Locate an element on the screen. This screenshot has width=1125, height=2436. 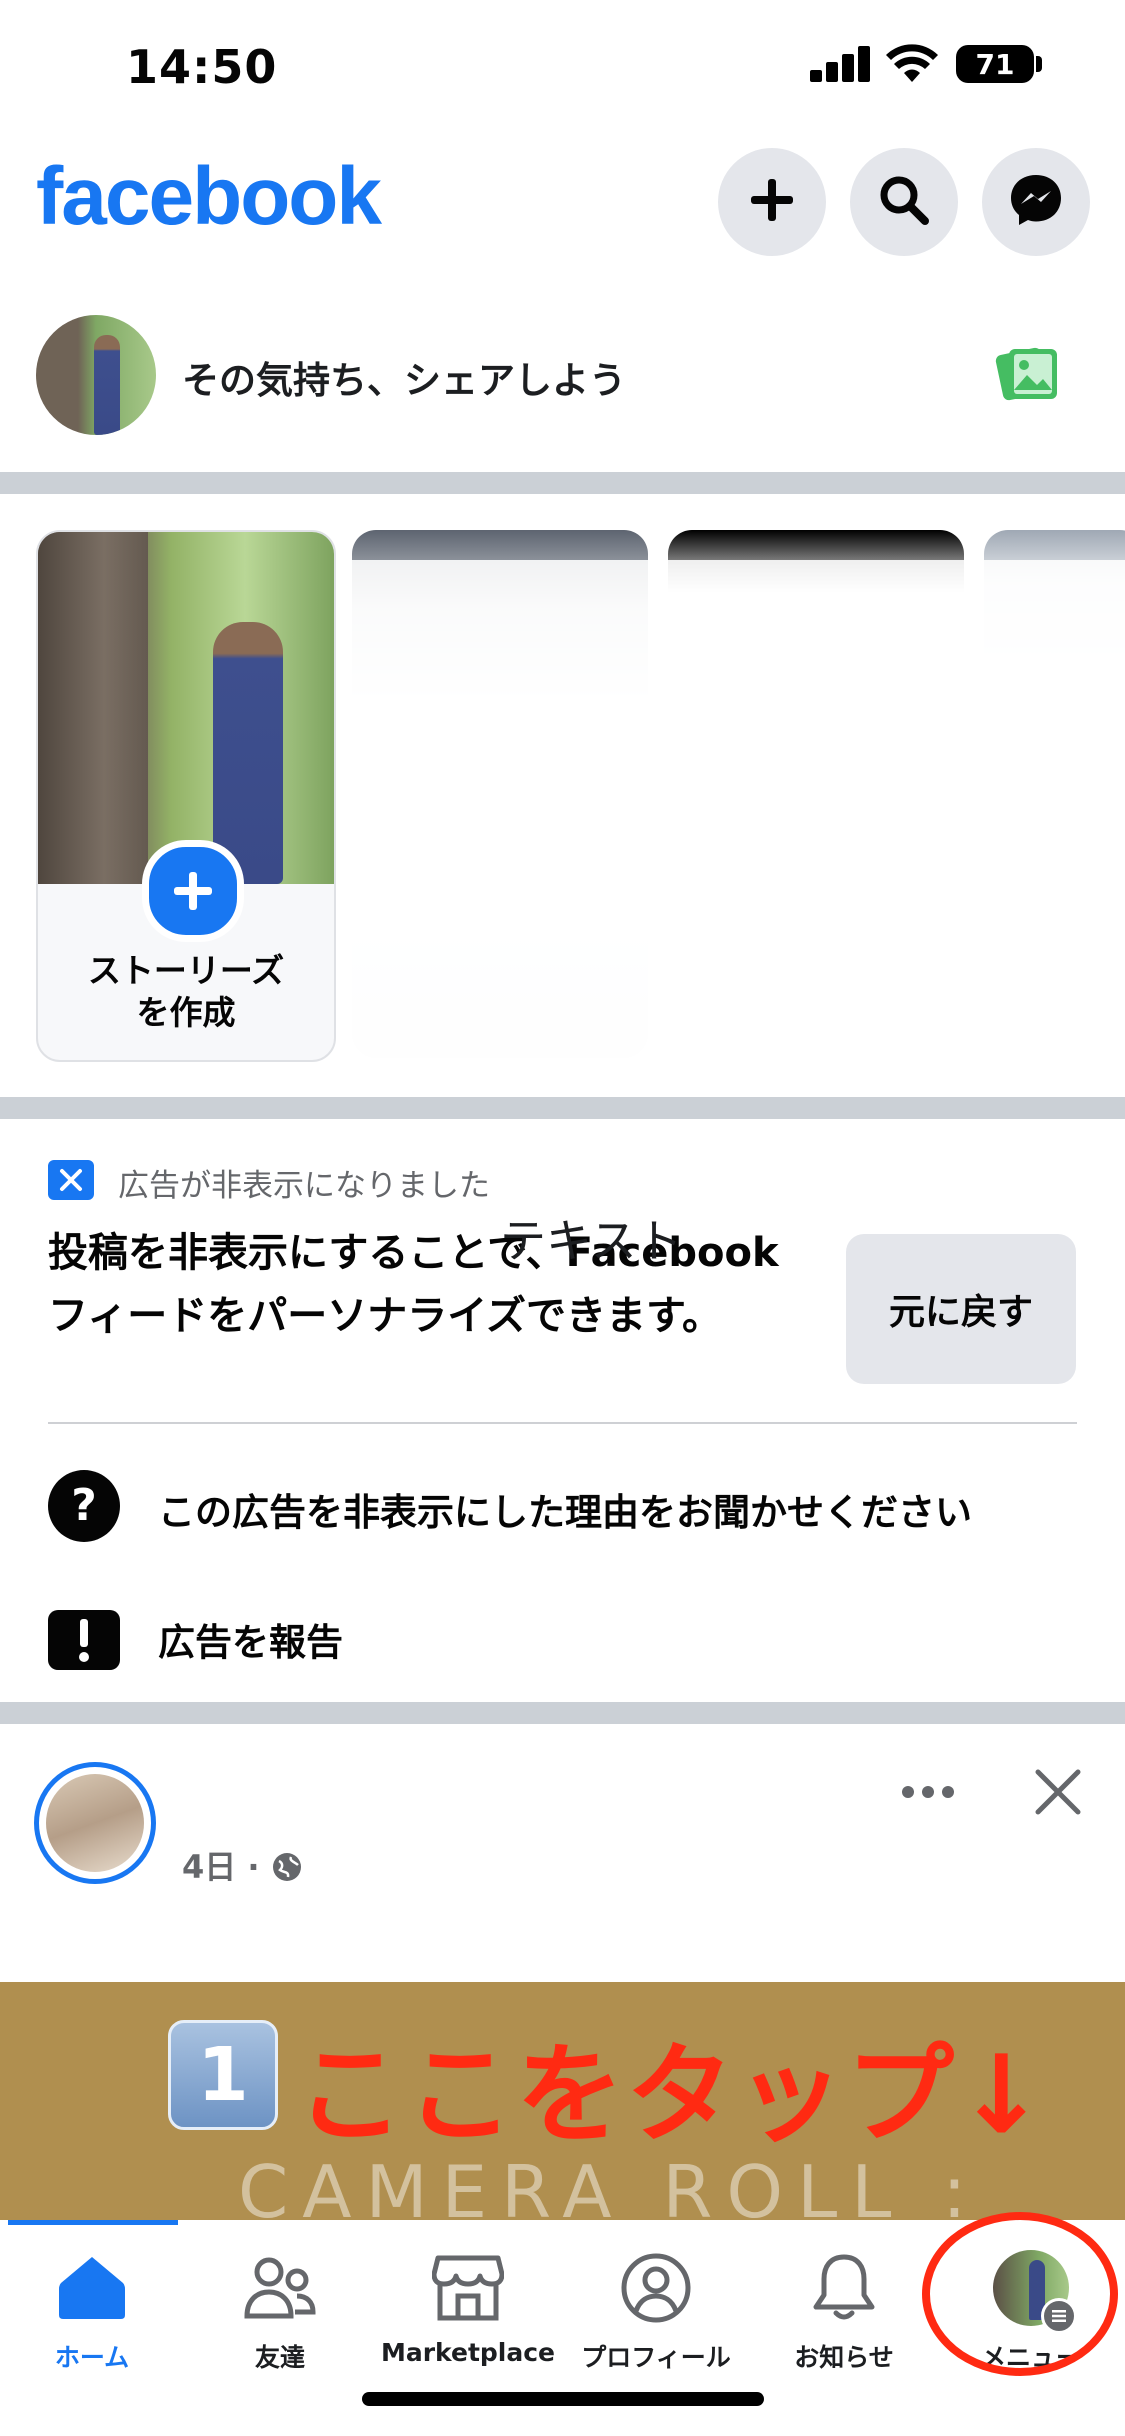
ad-hidden-description: 投稿を非表示にすることで、Facebook フィードをパーソナライズできます。 is located at coordinates (413, 1284).